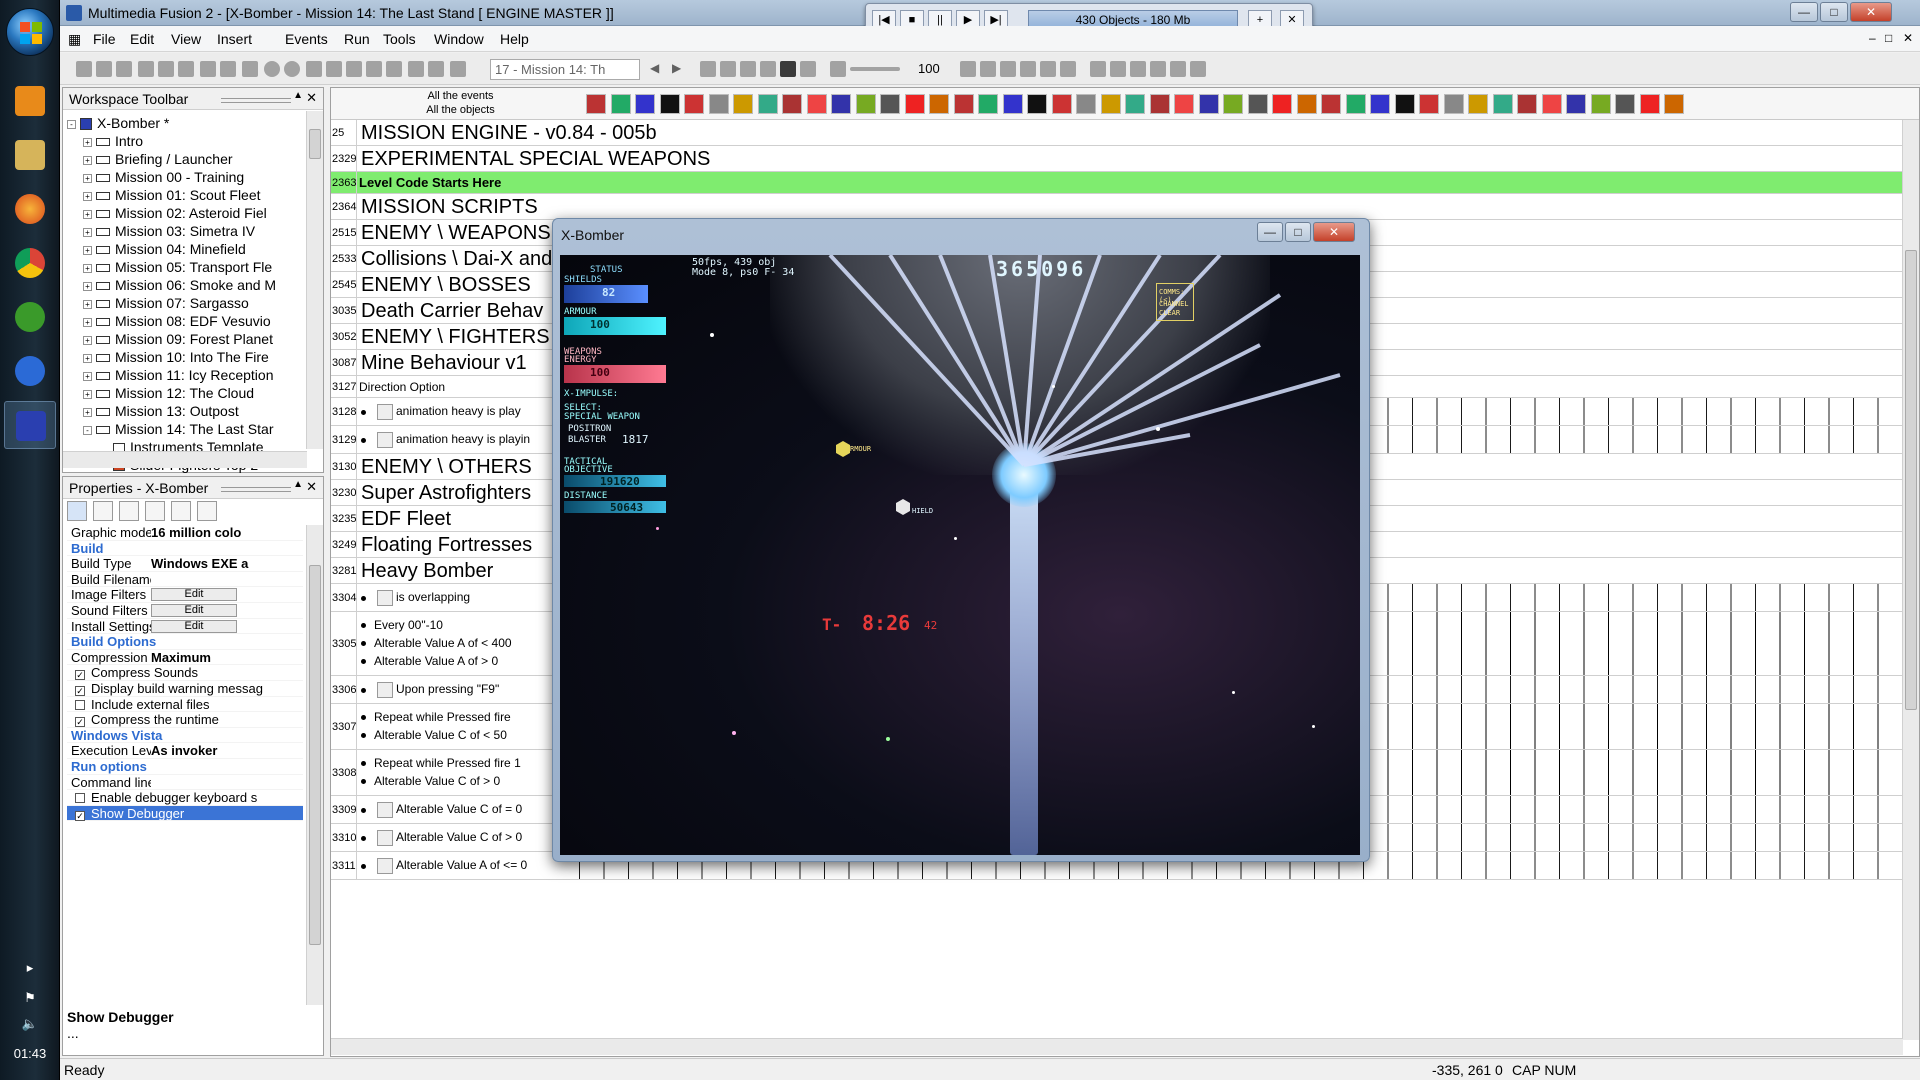 Image resolution: width=1920 pixels, height=1080 pixels. What do you see at coordinates (1804, 12) in the screenshot?
I see `minimize-button: —` at bounding box center [1804, 12].